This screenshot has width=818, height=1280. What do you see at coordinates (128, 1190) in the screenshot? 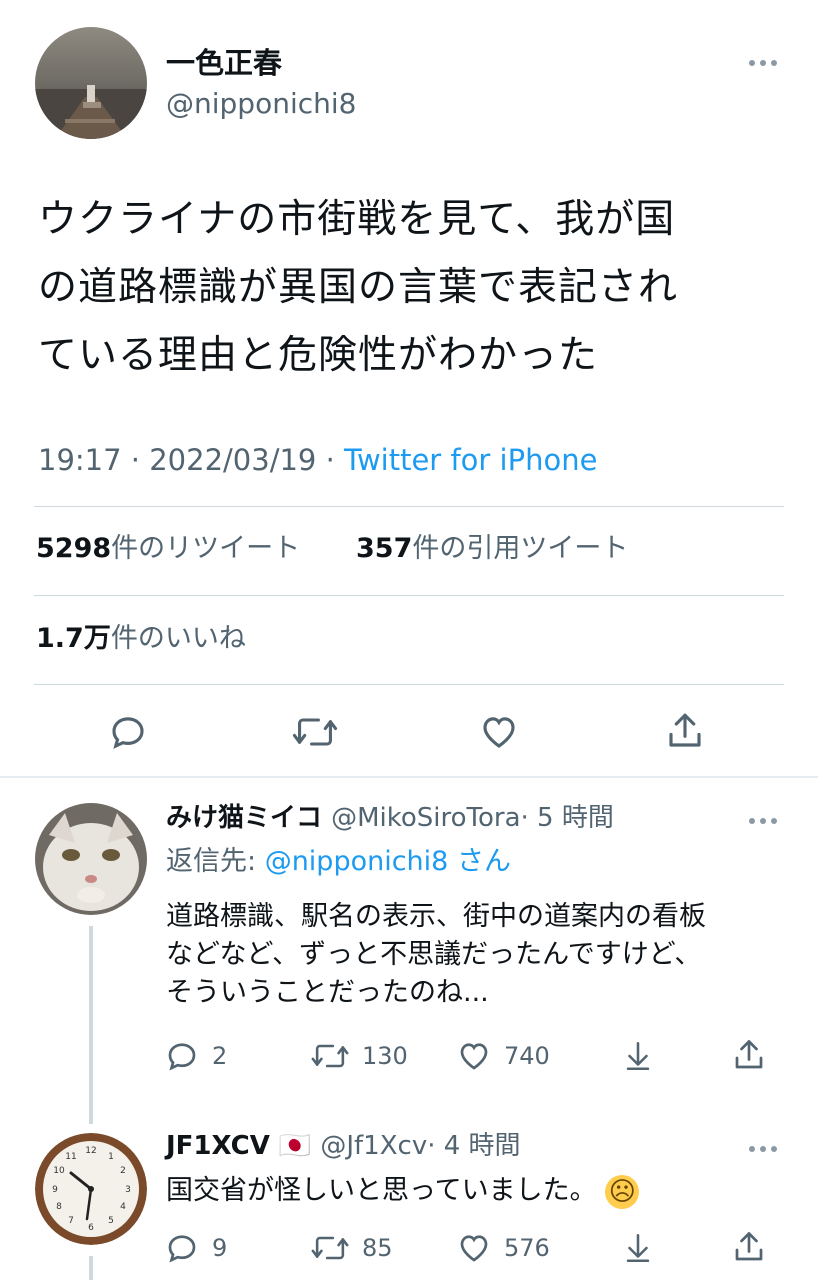
I see `svg-text: 3` at bounding box center [128, 1190].